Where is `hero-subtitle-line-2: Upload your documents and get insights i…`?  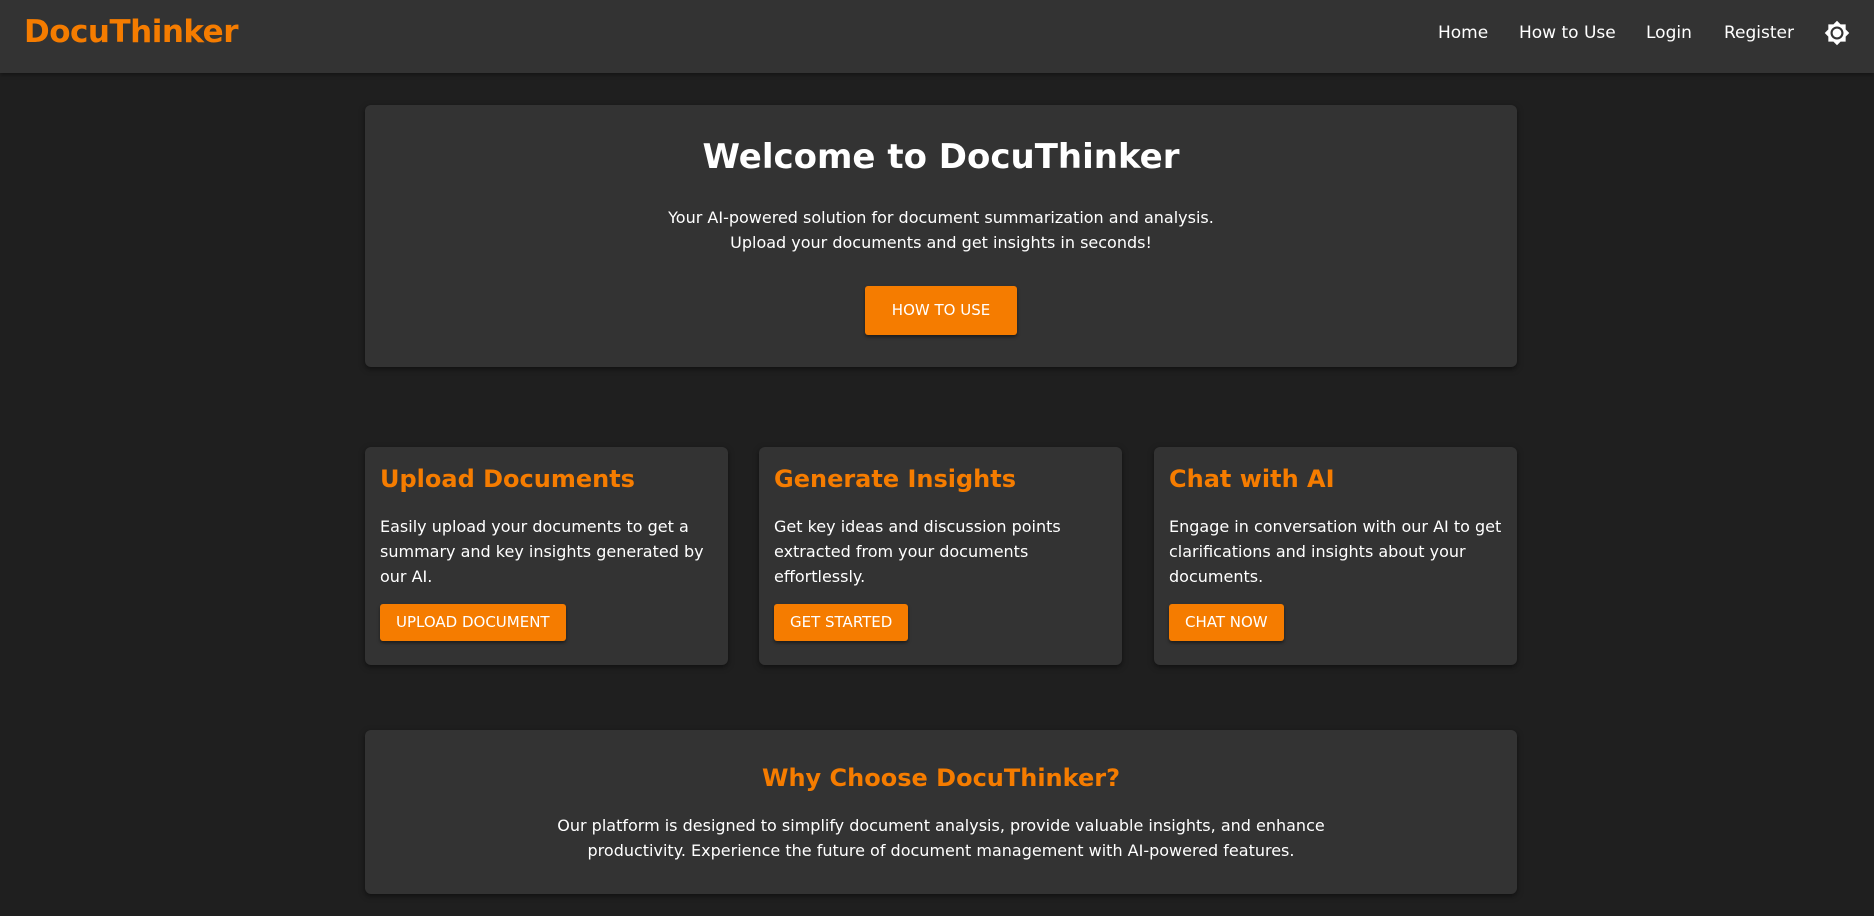 hero-subtitle-line-2: Upload your documents and get insights i… is located at coordinates (941, 242).